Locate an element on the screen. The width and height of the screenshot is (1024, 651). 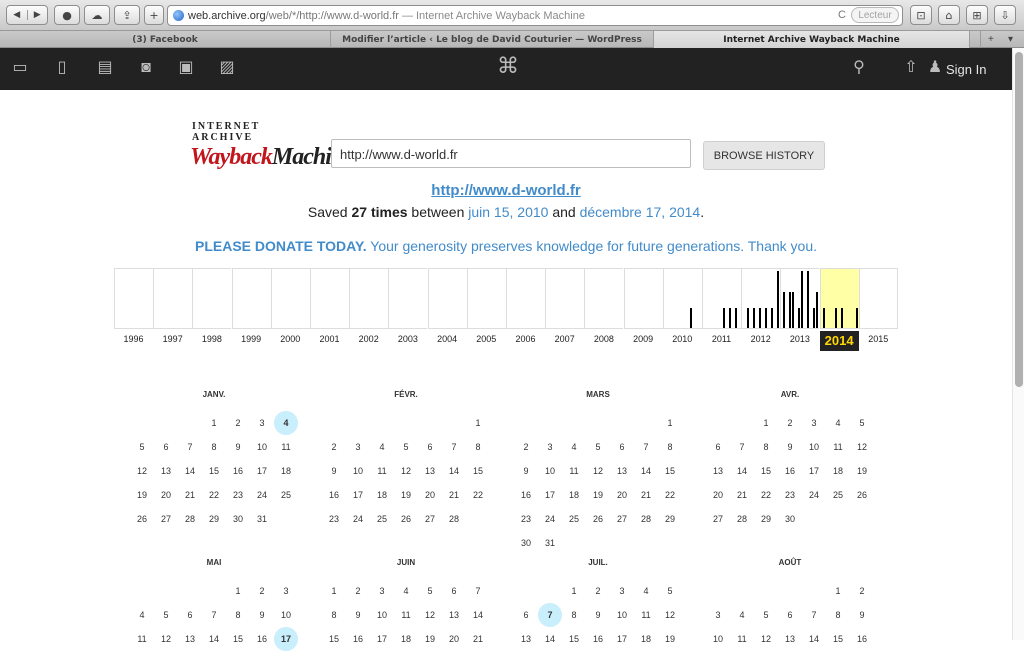
nav-back-forward: ◀ ▶ is located at coordinates (27, 15).